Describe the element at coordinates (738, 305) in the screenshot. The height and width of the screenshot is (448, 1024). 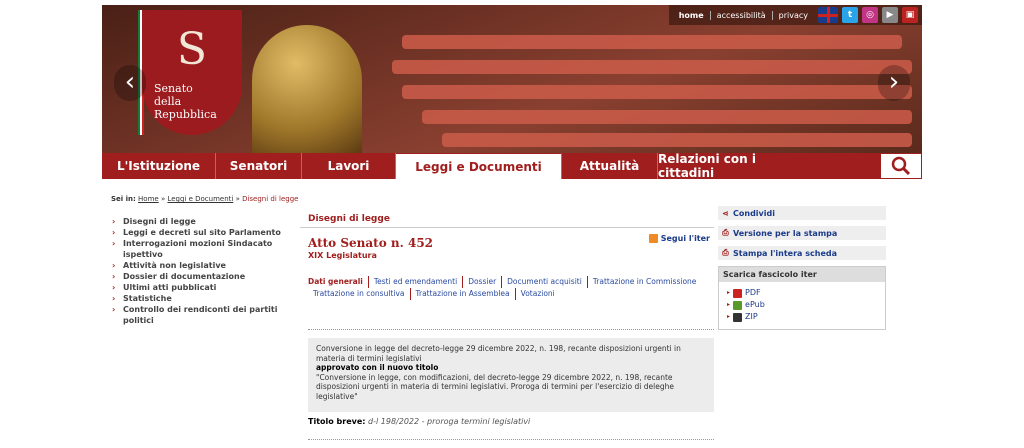
I see `epub-icon` at that location.